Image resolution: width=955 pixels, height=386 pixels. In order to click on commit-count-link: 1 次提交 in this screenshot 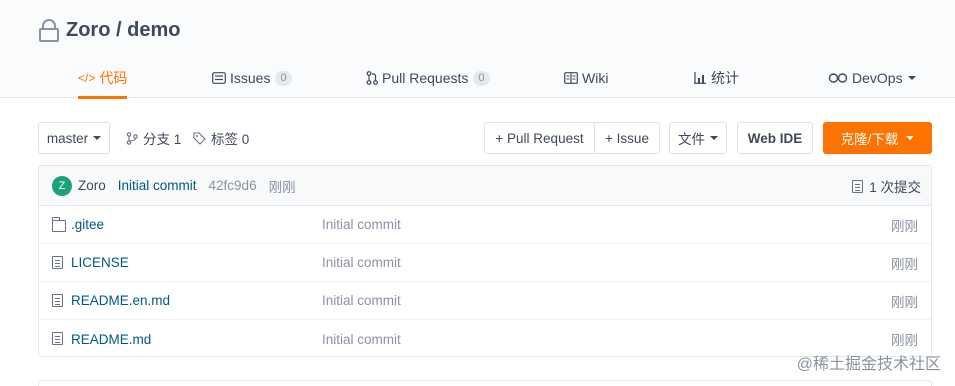, I will do `click(886, 186)`.